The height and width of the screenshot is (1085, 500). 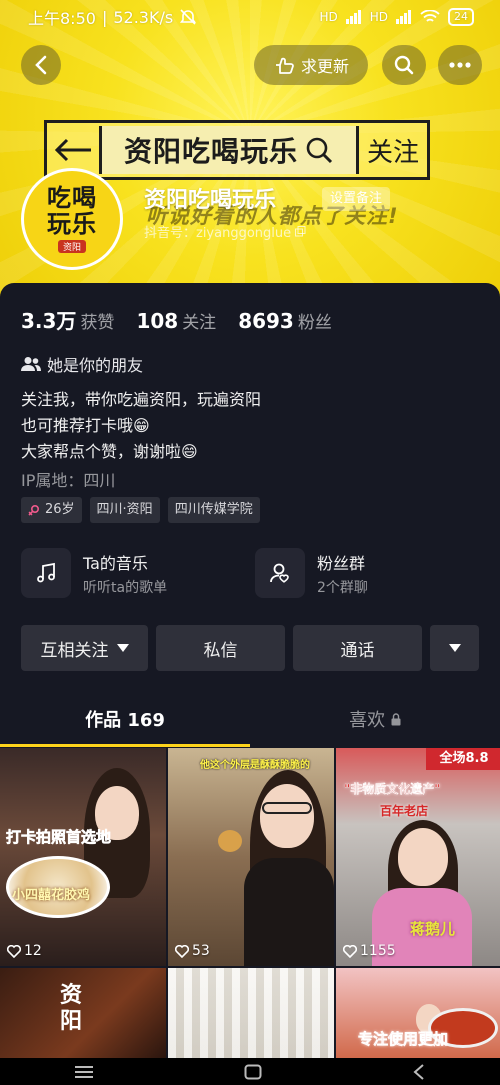 What do you see at coordinates (463, 759) in the screenshot?
I see `shop-banner: 全场8.8` at bounding box center [463, 759].